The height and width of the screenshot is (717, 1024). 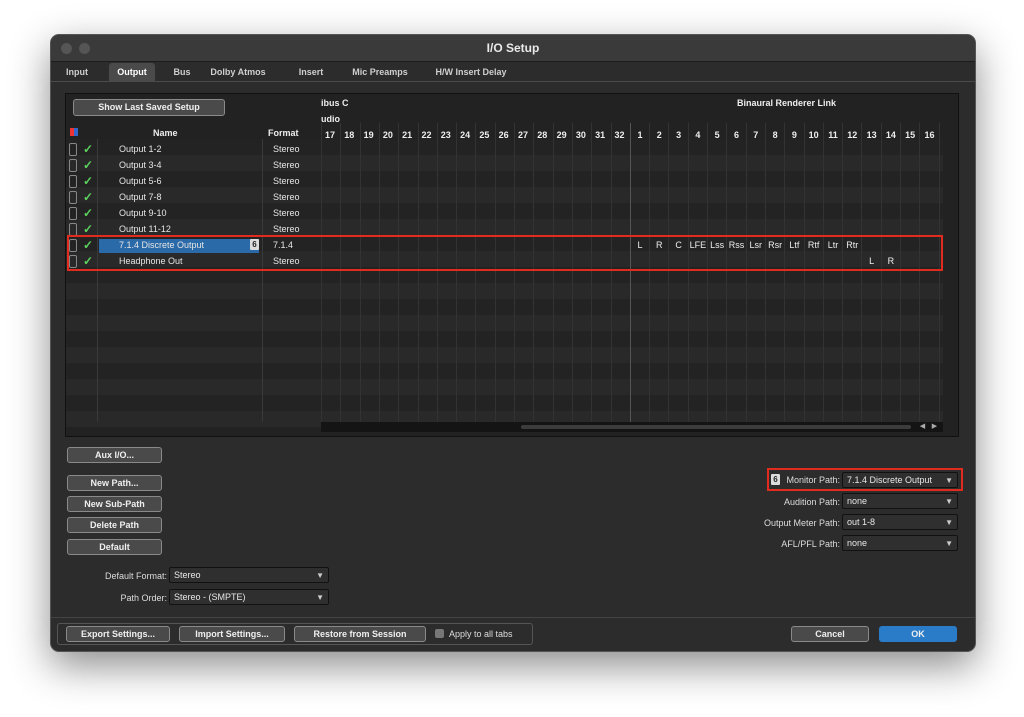 What do you see at coordinates (756, 135) in the screenshot?
I see `channel-number: 7` at bounding box center [756, 135].